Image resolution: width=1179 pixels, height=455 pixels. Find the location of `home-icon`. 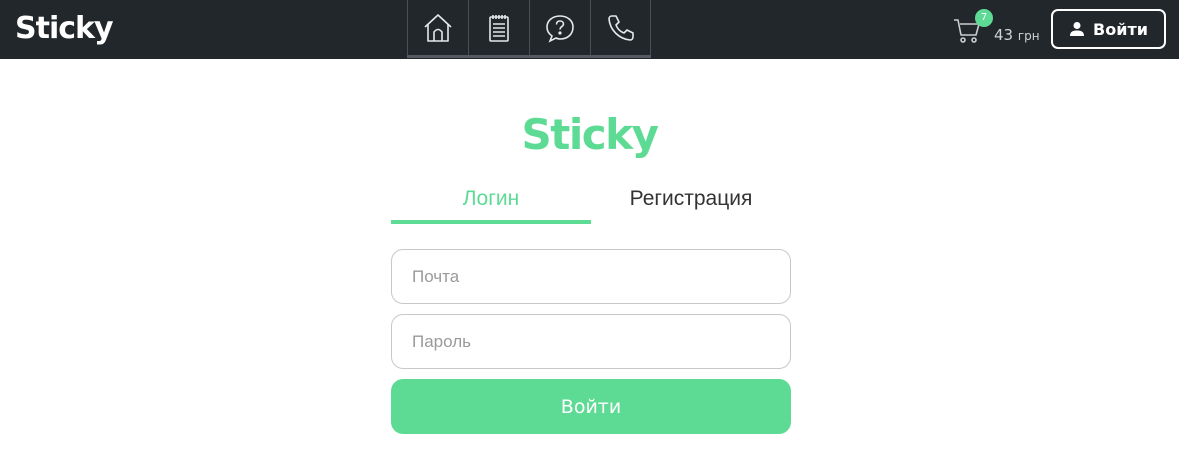

home-icon is located at coordinates (438, 27).